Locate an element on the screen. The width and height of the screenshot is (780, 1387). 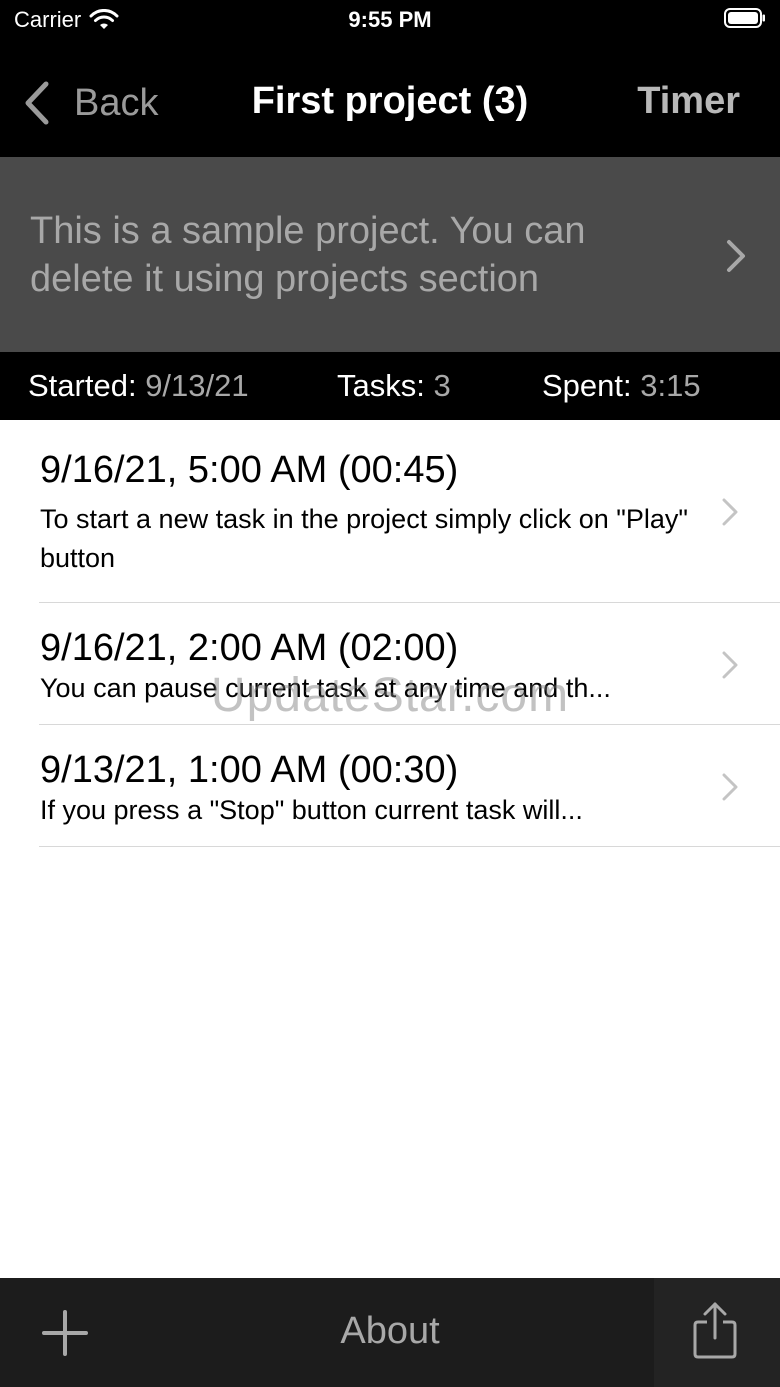
status-time: 9:55 PM is located at coordinates (390, 19).